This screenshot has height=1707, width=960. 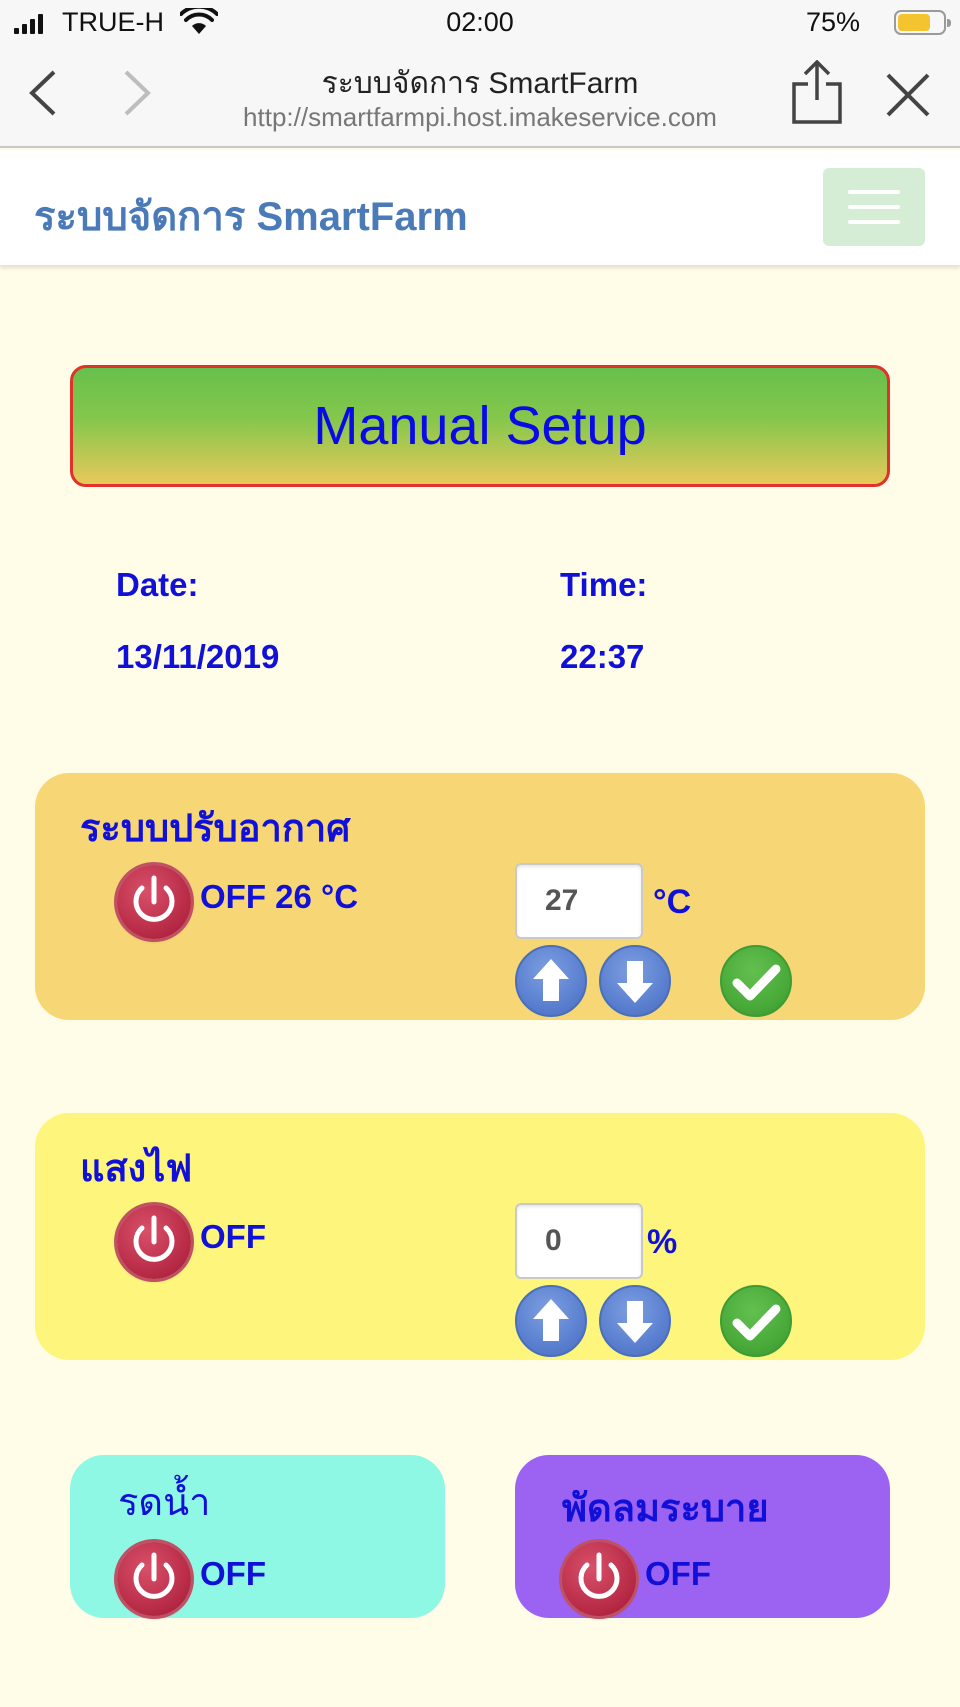 What do you see at coordinates (665, 1509) in the screenshot?
I see `exhaust-fan-title: พัดลมระบาย` at bounding box center [665, 1509].